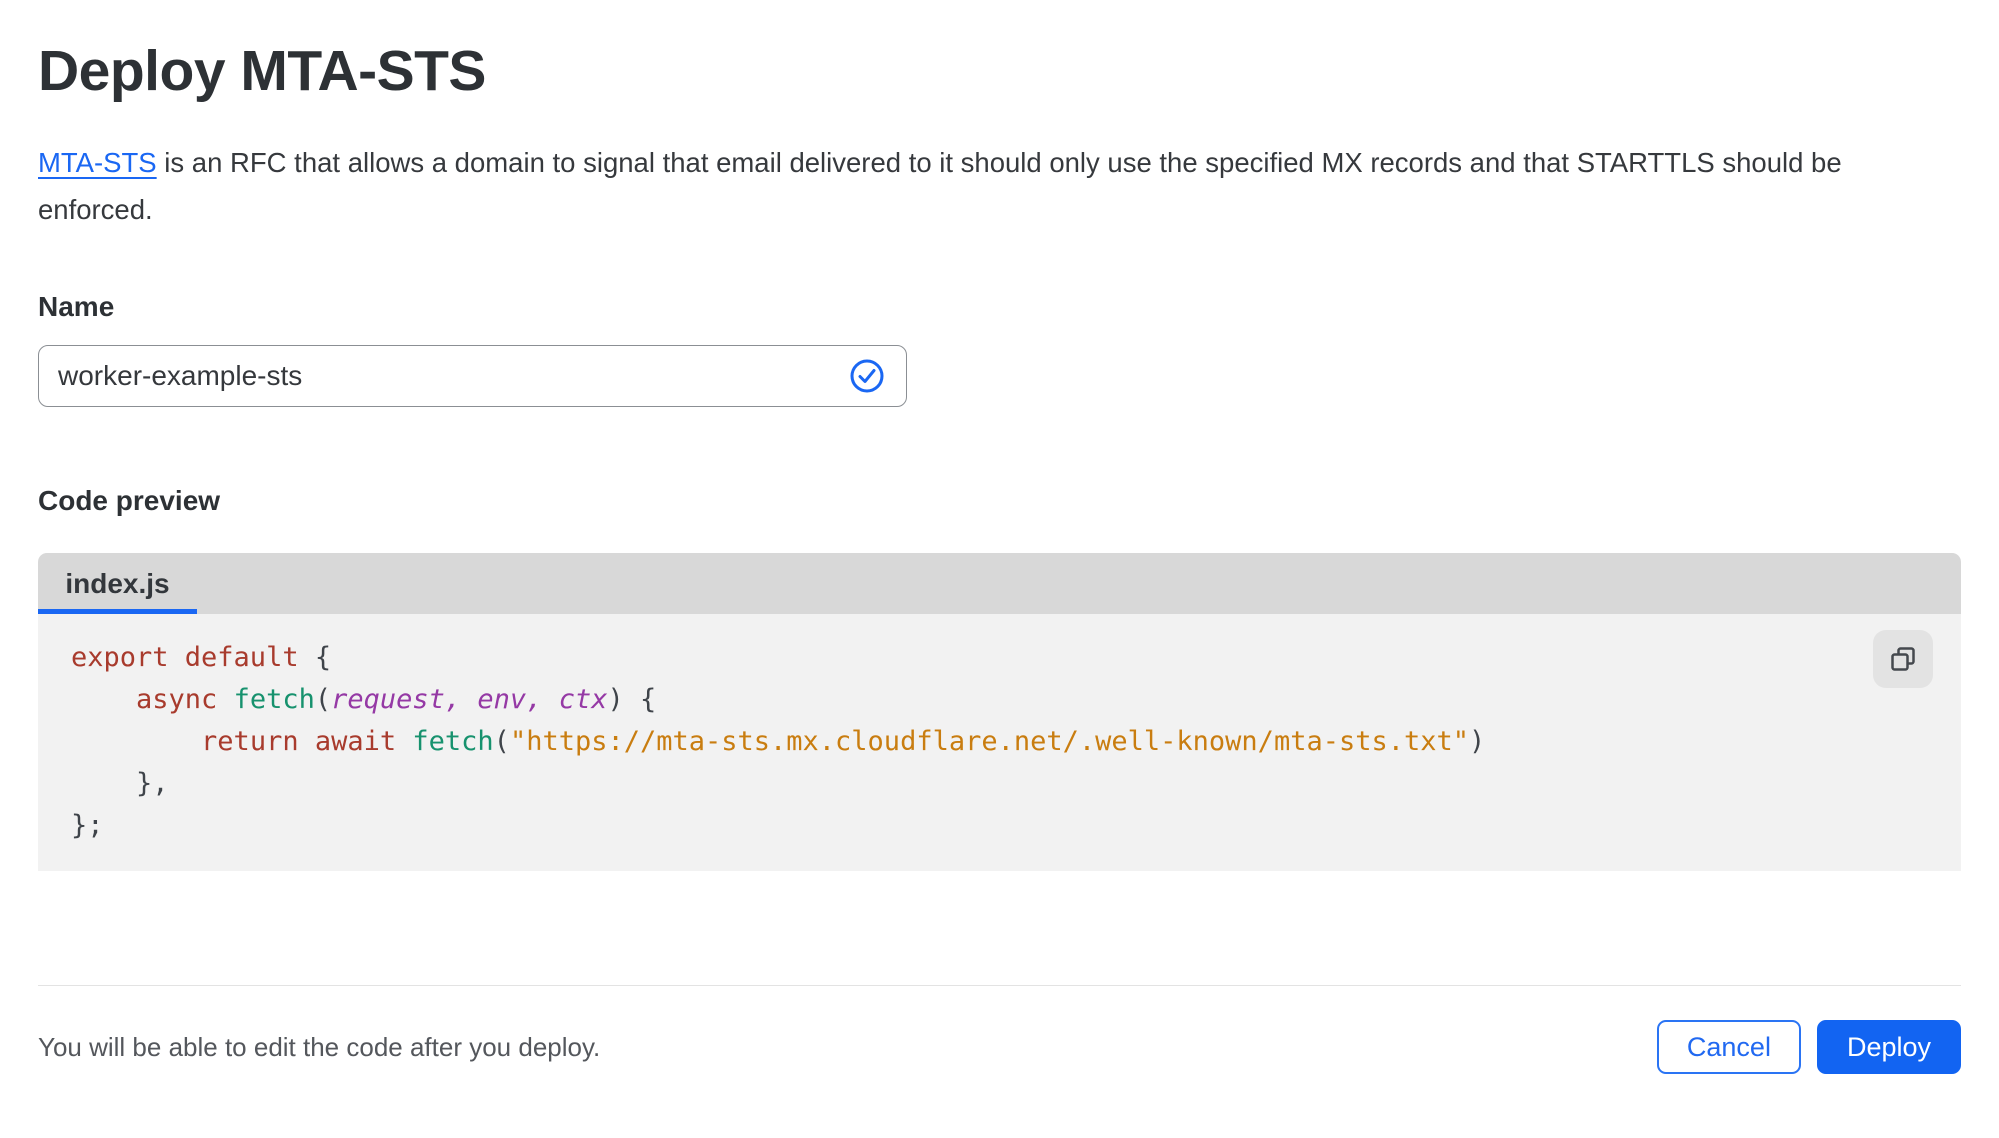  I want to click on name-input, so click(472, 376).